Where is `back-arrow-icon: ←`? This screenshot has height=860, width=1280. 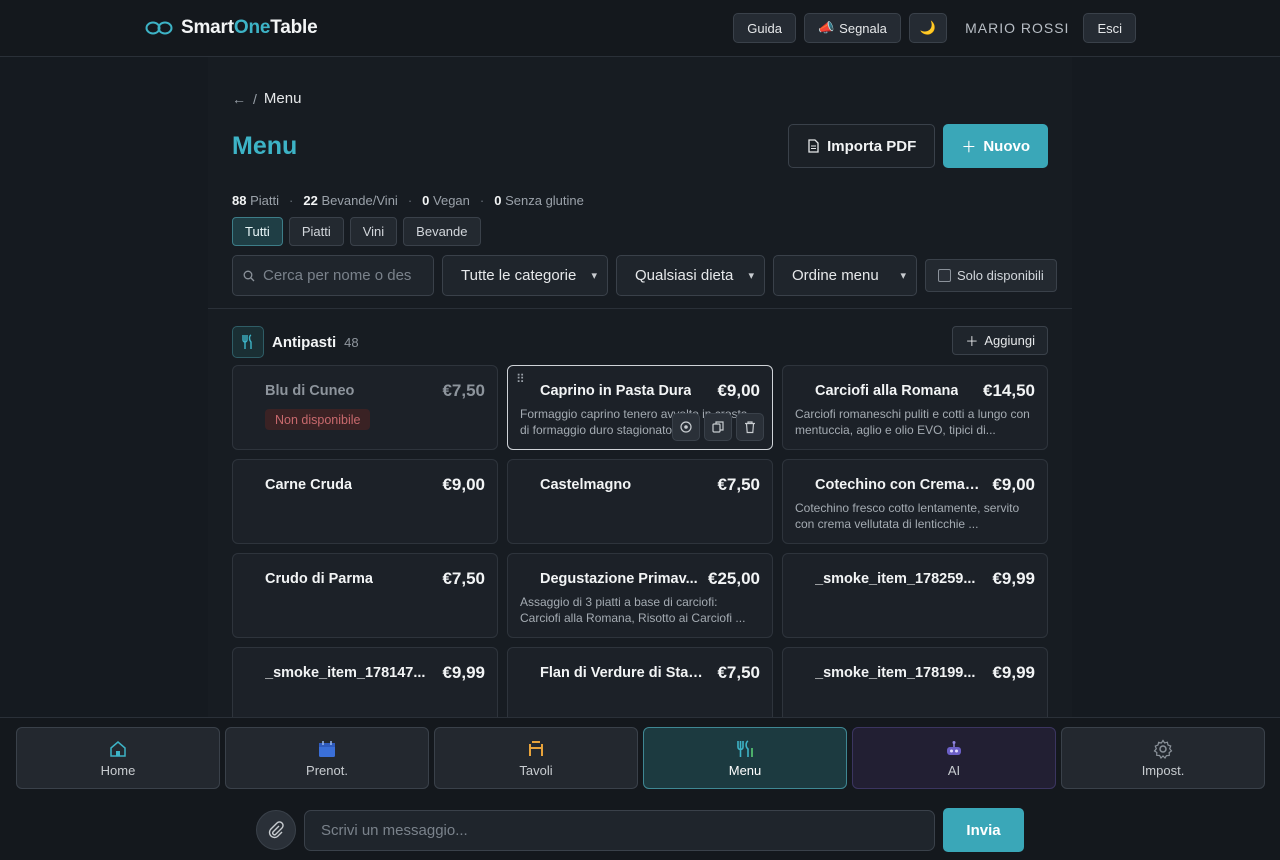
back-arrow-icon: ← is located at coordinates (239, 99).